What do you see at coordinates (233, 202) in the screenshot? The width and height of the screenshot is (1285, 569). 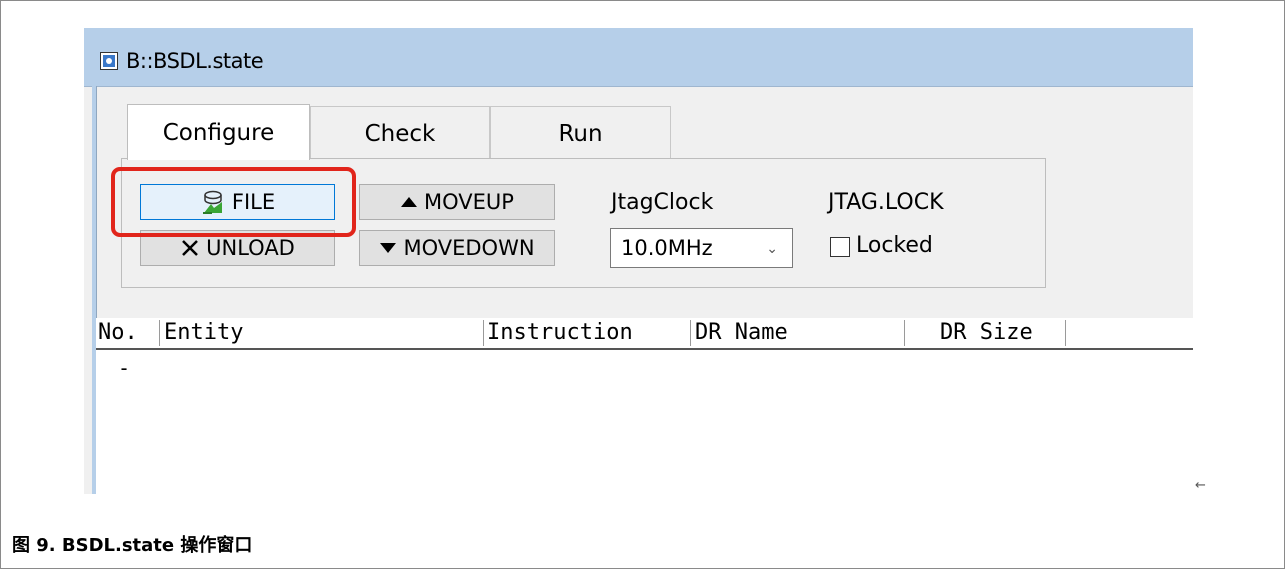 I see `file-button-highlight` at bounding box center [233, 202].